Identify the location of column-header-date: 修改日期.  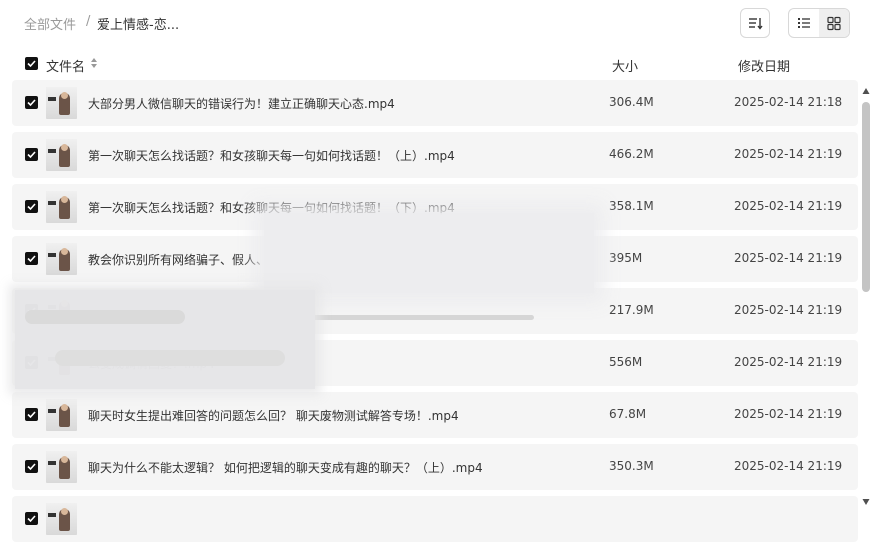
(764, 67).